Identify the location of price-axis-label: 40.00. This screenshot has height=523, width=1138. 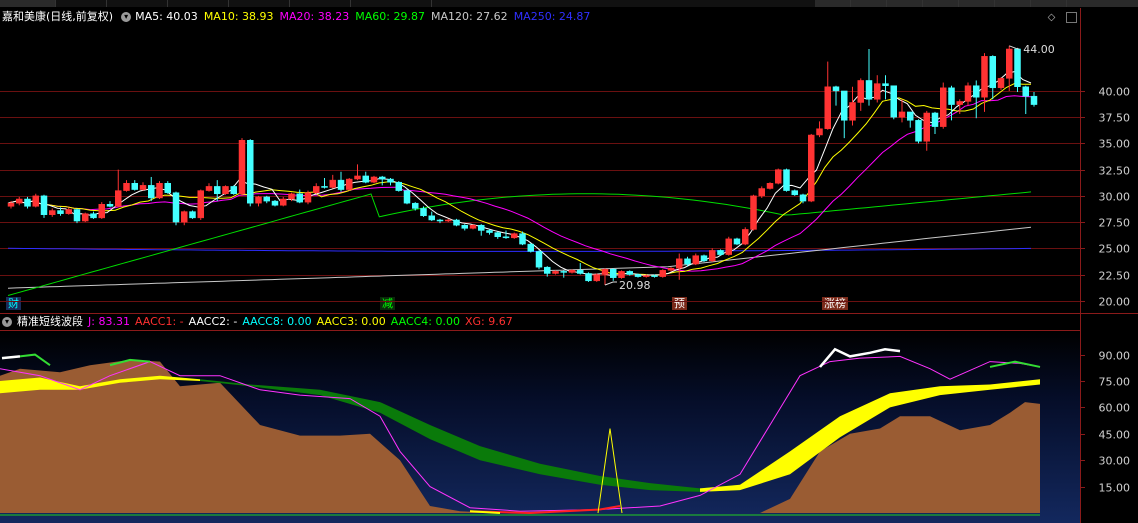
(1115, 92).